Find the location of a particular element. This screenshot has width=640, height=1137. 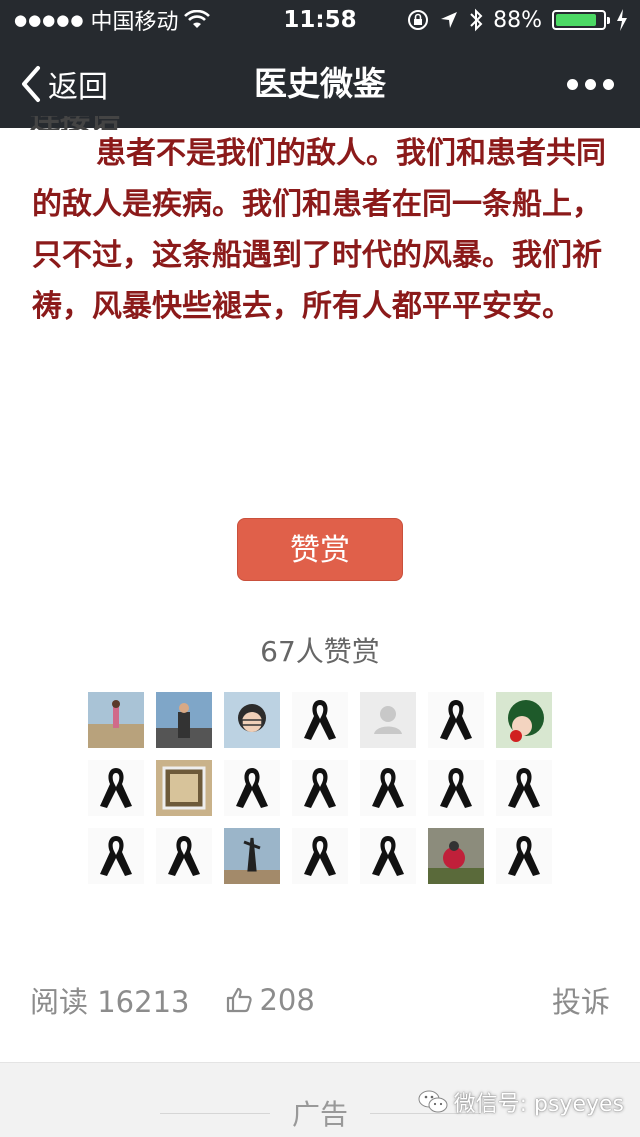

location-icon is located at coordinates (449, 20).